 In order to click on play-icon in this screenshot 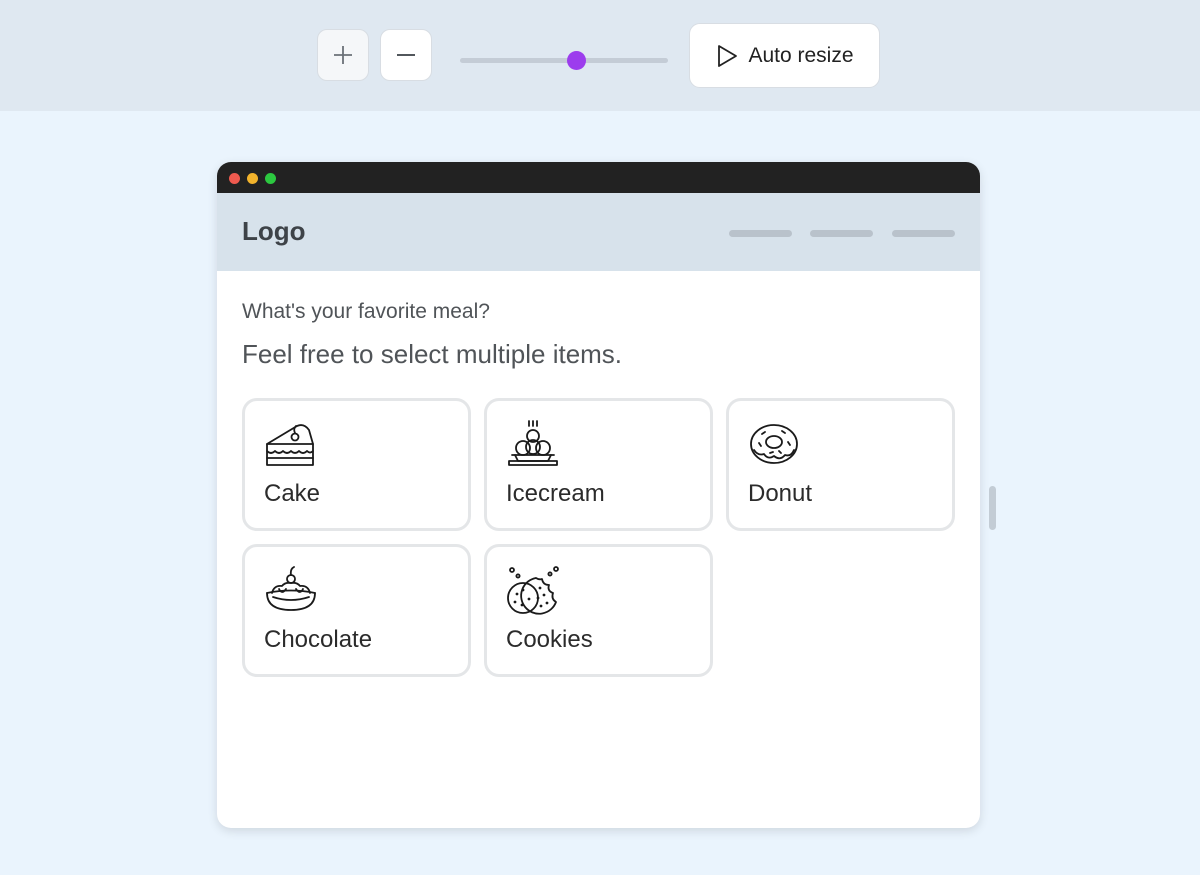, I will do `click(728, 55)`.